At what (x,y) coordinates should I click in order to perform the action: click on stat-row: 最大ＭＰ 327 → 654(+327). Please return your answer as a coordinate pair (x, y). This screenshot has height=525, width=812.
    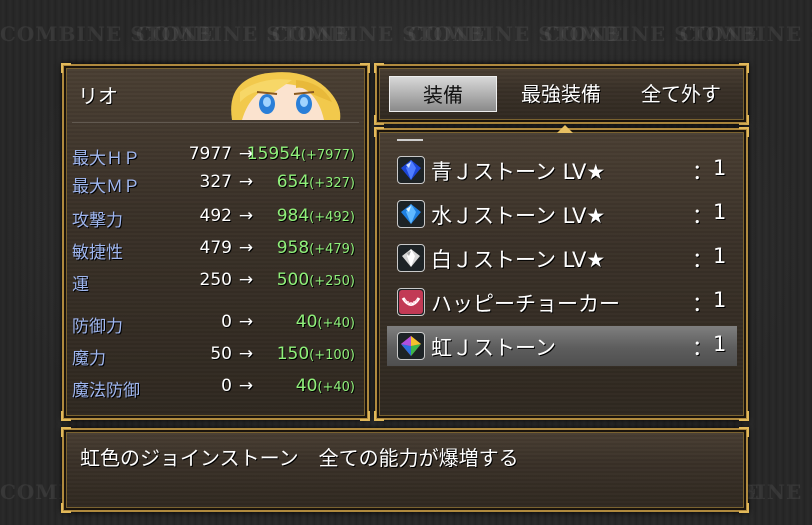
    Looking at the image, I should click on (215, 184).